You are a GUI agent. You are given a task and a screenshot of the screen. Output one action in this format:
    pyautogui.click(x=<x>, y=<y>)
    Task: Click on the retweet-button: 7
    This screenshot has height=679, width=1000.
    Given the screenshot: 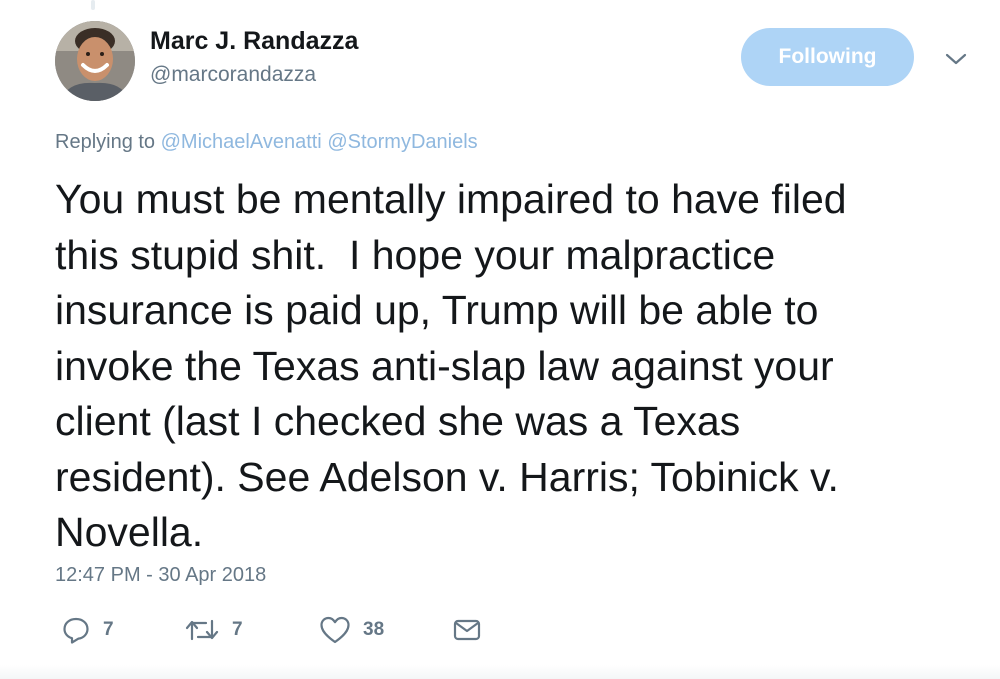 What is the action you would take?
    pyautogui.click(x=213, y=630)
    